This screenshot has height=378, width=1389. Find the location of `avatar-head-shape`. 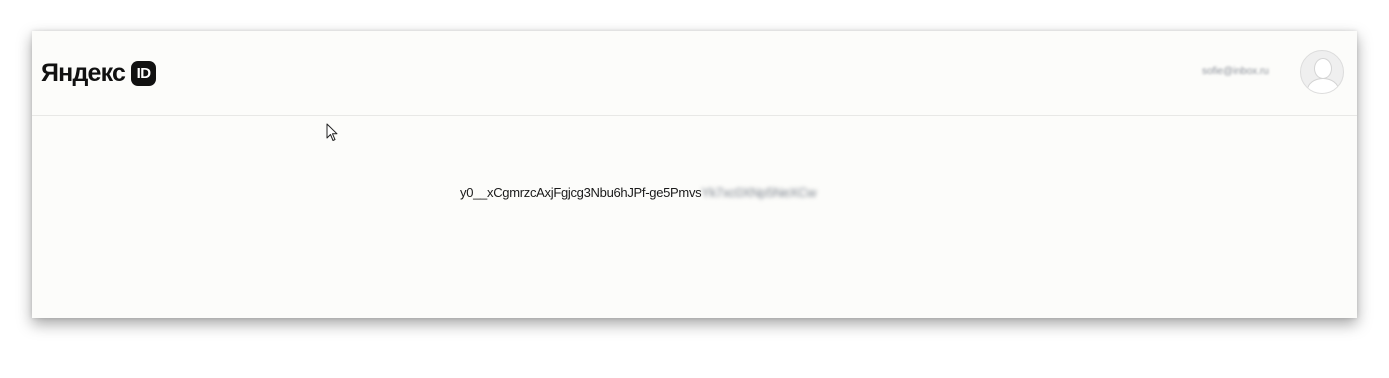

avatar-head-shape is located at coordinates (1323, 68).